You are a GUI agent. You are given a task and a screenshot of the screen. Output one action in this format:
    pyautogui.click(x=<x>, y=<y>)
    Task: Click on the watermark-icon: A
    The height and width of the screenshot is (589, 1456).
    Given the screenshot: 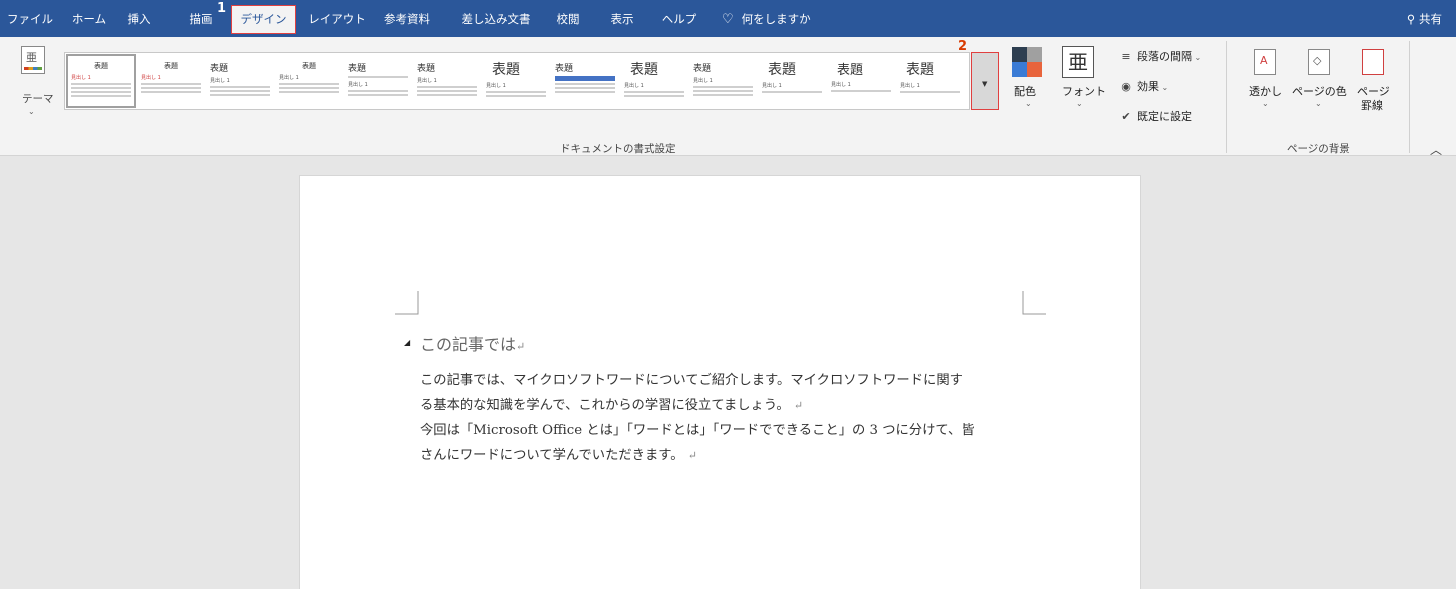 What is the action you would take?
    pyautogui.click(x=1265, y=62)
    